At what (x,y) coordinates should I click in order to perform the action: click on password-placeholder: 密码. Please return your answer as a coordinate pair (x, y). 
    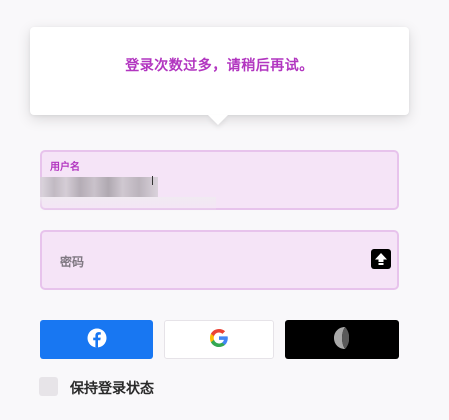
    Looking at the image, I should click on (72, 262).